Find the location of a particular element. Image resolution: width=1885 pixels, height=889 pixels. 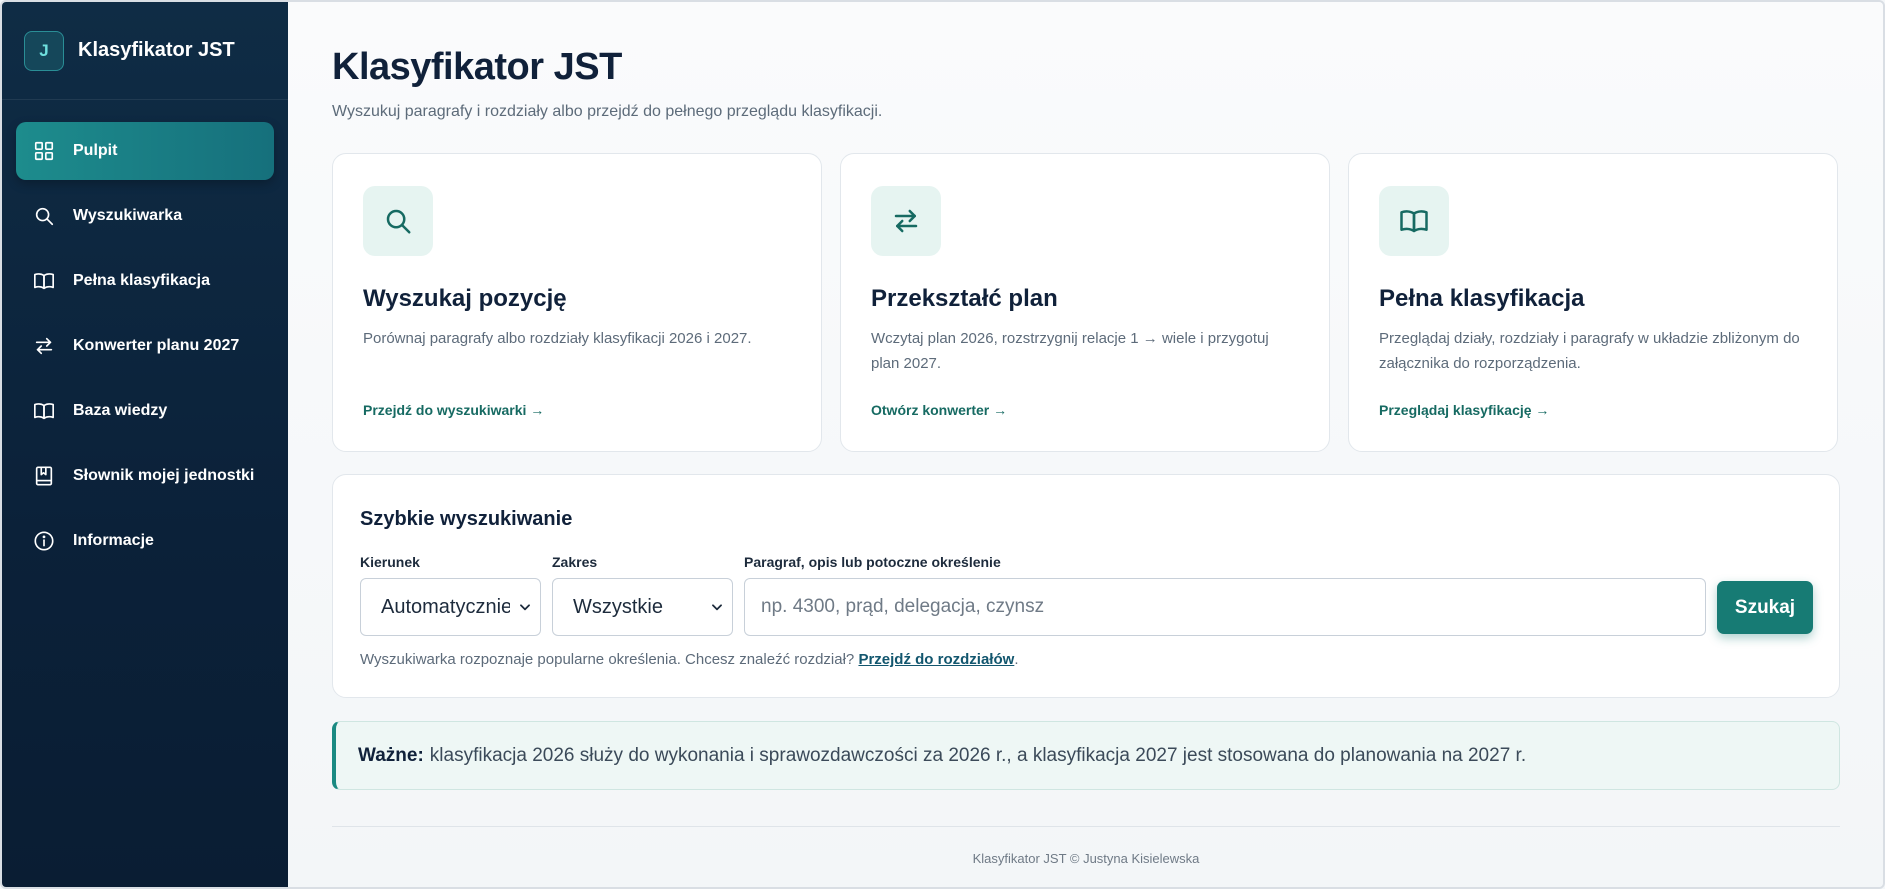

footer-divider is located at coordinates (1086, 826).